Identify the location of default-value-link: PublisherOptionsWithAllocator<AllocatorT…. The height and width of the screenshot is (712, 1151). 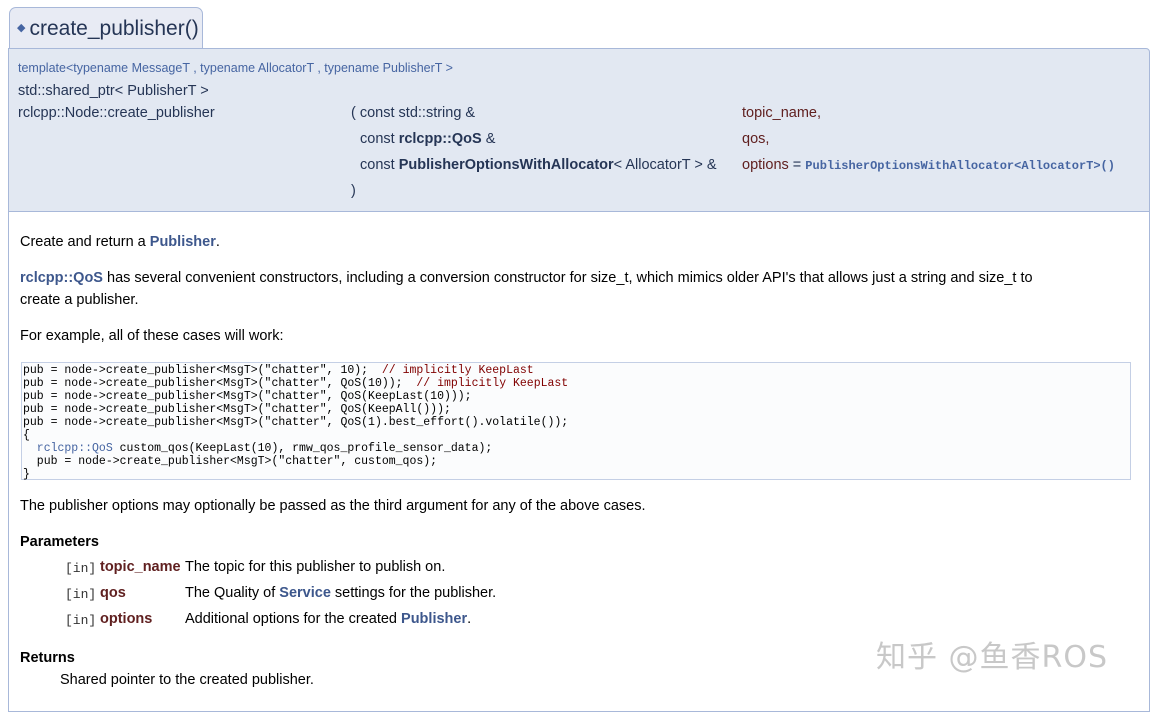
(960, 166).